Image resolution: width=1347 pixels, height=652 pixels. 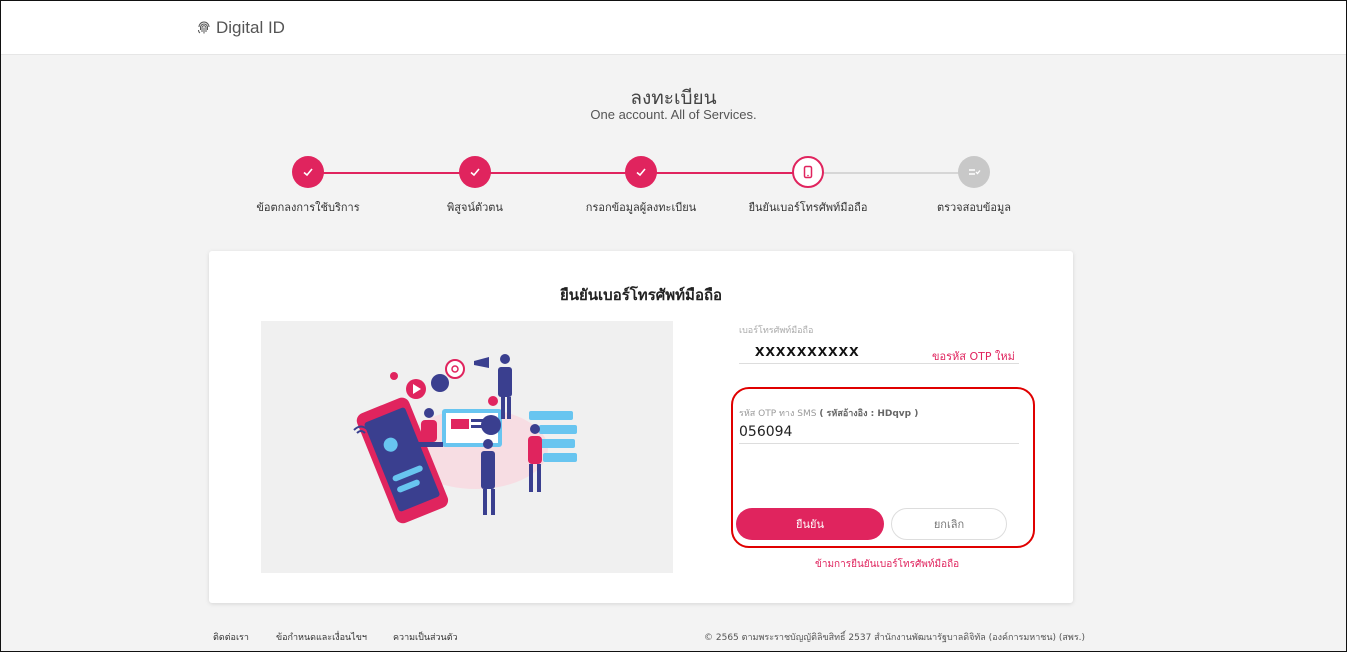 I want to click on card-title: ยืนยันเบอร์โทรศัพท์มือถือ, so click(x=641, y=295).